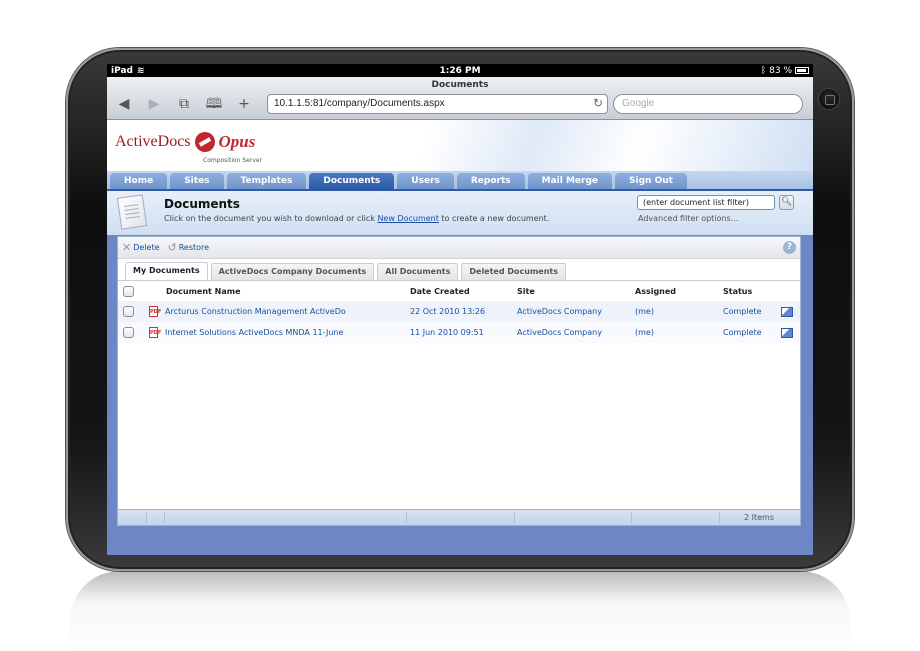  I want to click on column-site: Site, so click(526, 291).